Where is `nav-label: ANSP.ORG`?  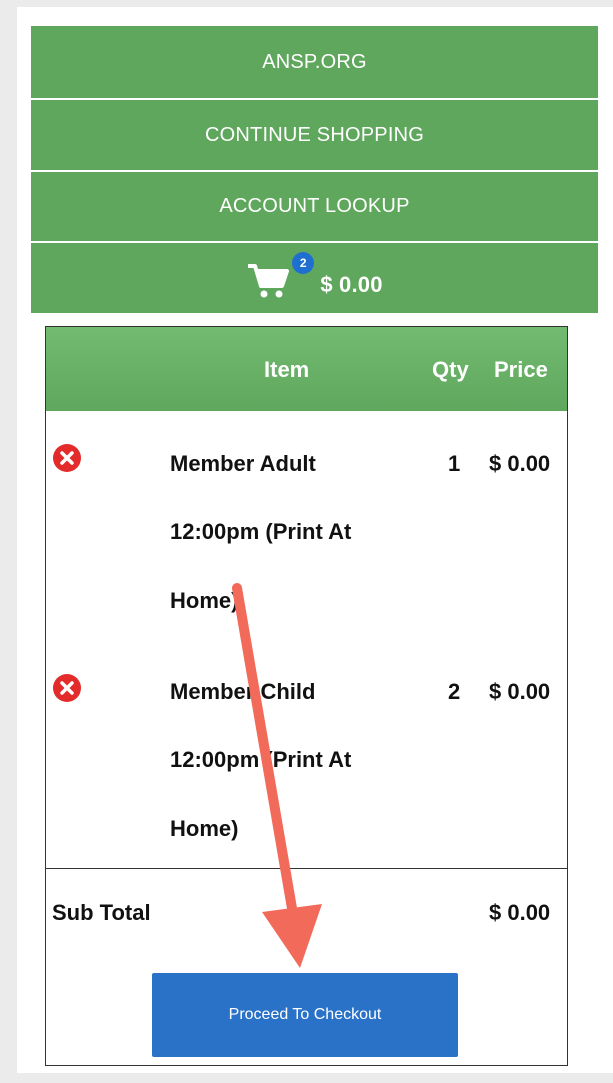
nav-label: ANSP.ORG is located at coordinates (314, 61).